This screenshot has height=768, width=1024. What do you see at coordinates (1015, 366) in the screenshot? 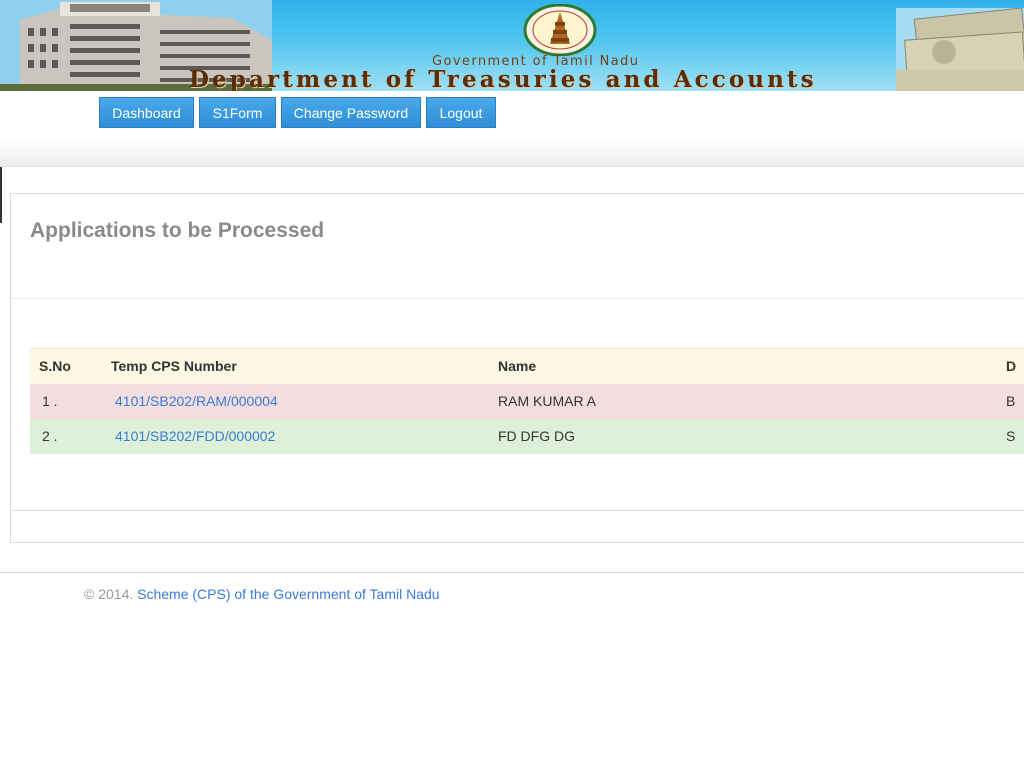
I see `header-extra: D` at bounding box center [1015, 366].